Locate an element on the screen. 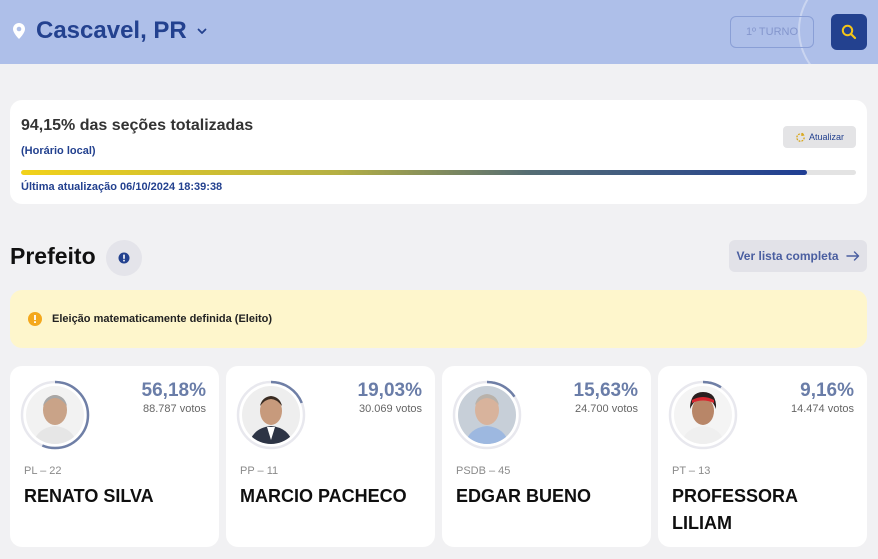 This screenshot has width=878, height=559. city-name: Cascavel, PR is located at coordinates (111, 31).